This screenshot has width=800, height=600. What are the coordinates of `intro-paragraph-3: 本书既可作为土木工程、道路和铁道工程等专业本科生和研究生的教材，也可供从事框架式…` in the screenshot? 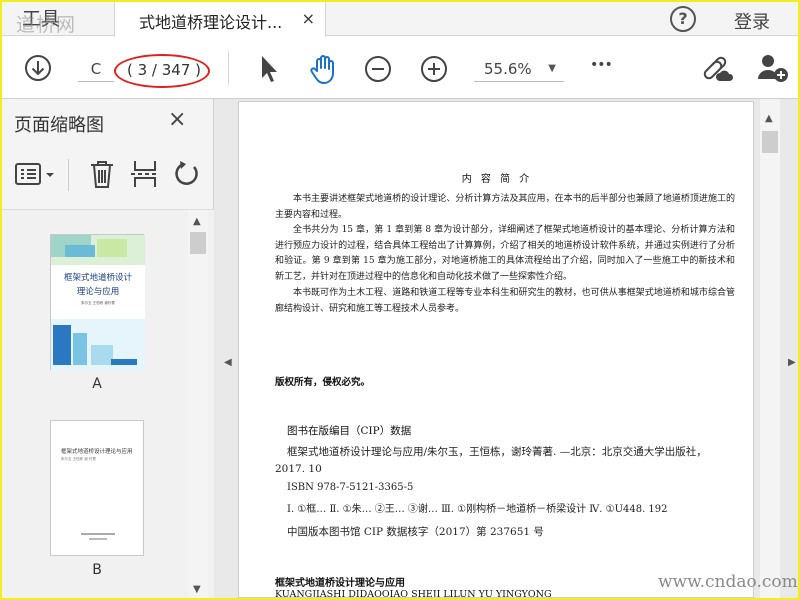 It's located at (505, 301).